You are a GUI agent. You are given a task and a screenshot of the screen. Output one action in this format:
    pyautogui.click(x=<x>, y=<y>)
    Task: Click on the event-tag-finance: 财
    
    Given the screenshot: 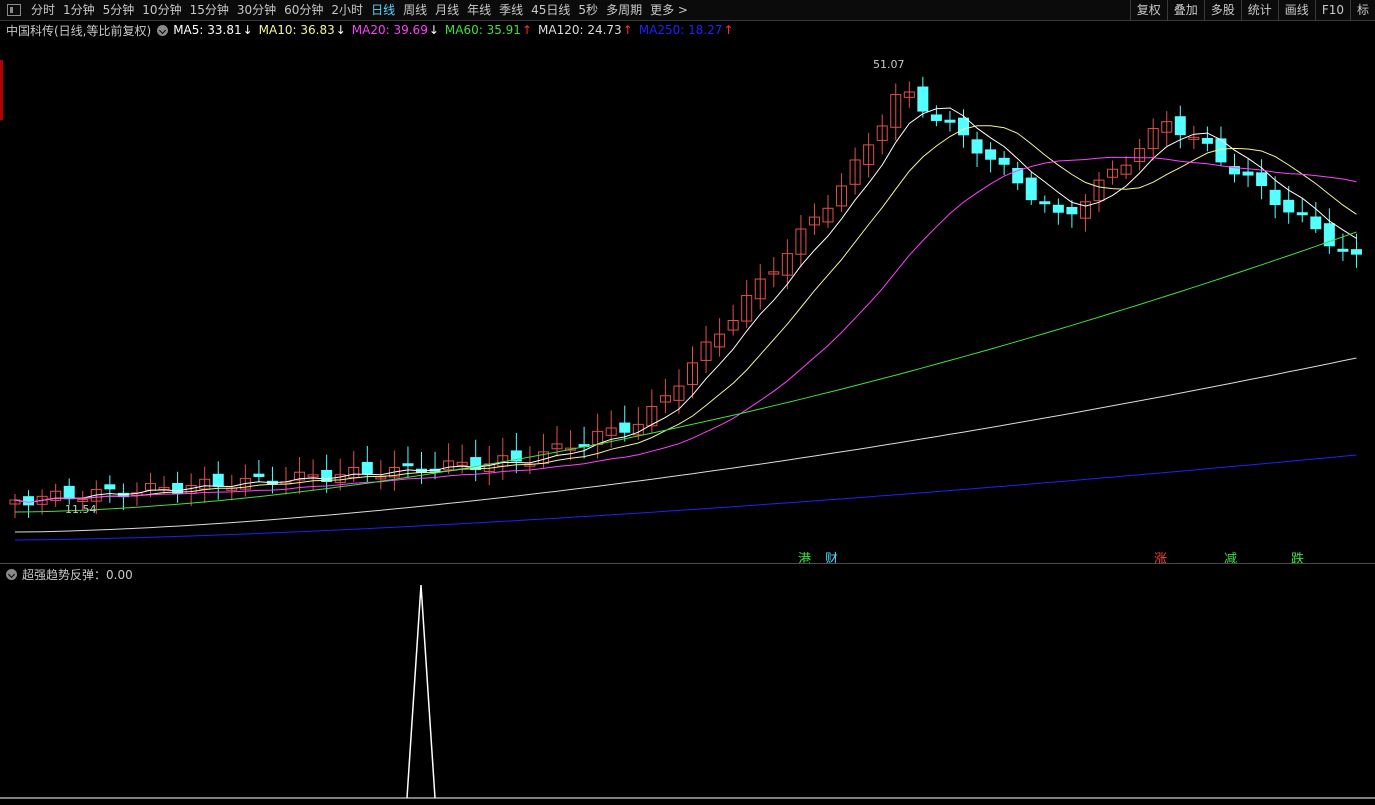 What is the action you would take?
    pyautogui.click(x=831, y=557)
    